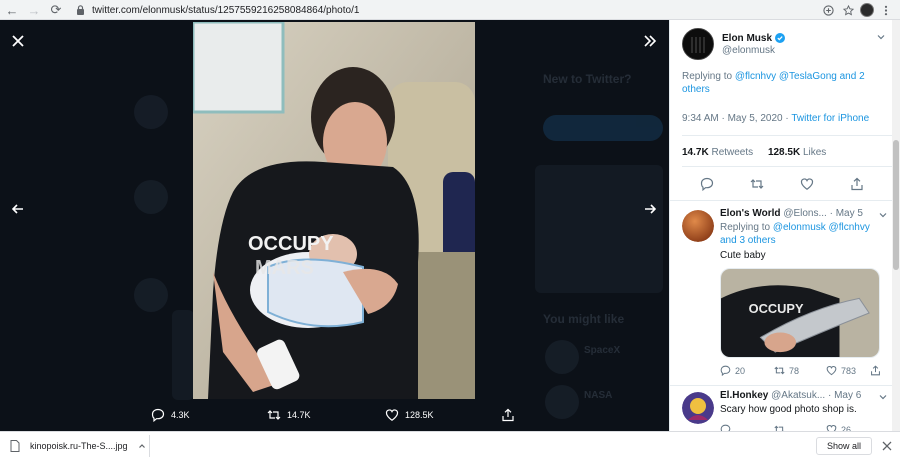 The width and height of the screenshot is (900, 460). I want to click on share-action, so click(508, 415).